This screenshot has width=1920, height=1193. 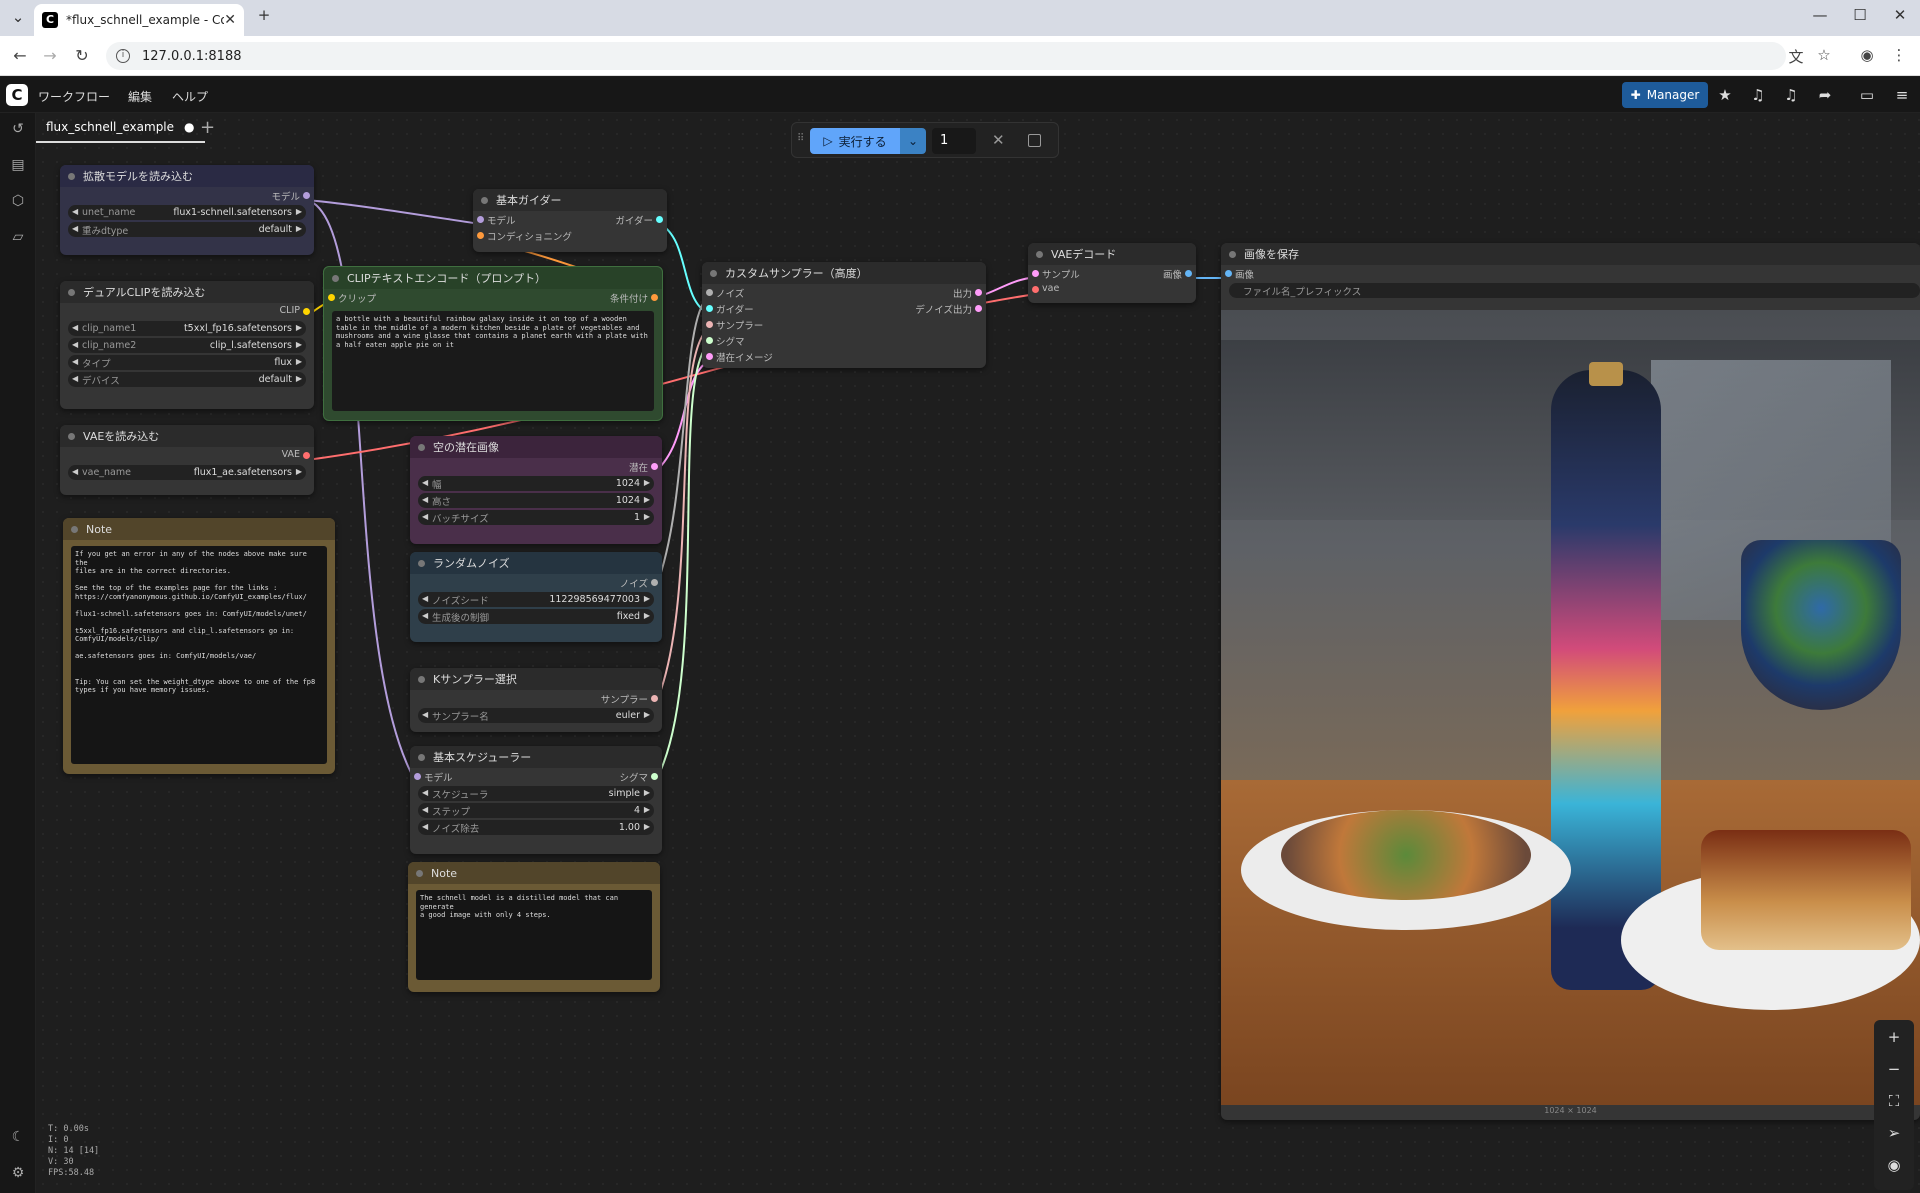 What do you see at coordinates (187, 379) in the screenshot?
I see `device-widget: ◀ デバイス default ▶` at bounding box center [187, 379].